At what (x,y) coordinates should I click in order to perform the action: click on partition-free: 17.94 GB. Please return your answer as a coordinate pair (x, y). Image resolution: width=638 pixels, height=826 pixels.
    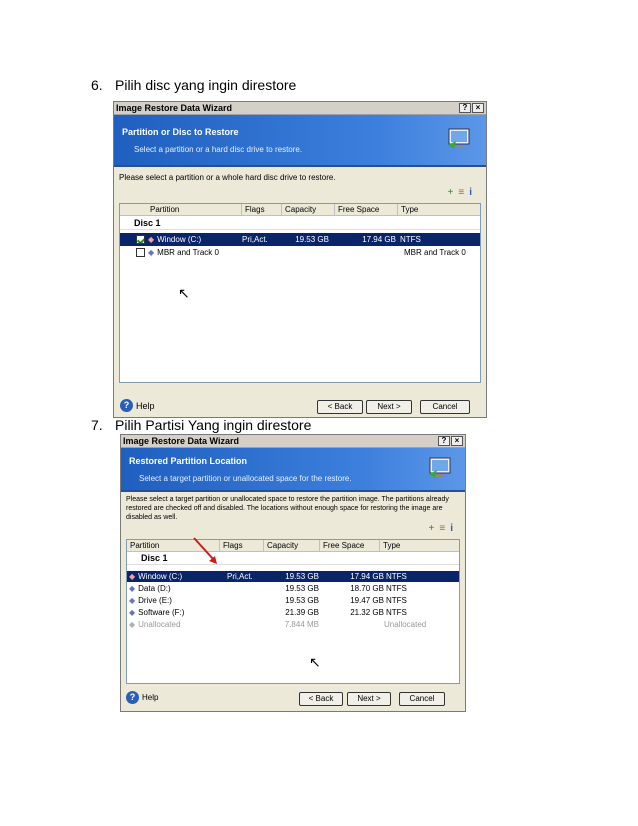
    Looking at the image, I should click on (367, 576).